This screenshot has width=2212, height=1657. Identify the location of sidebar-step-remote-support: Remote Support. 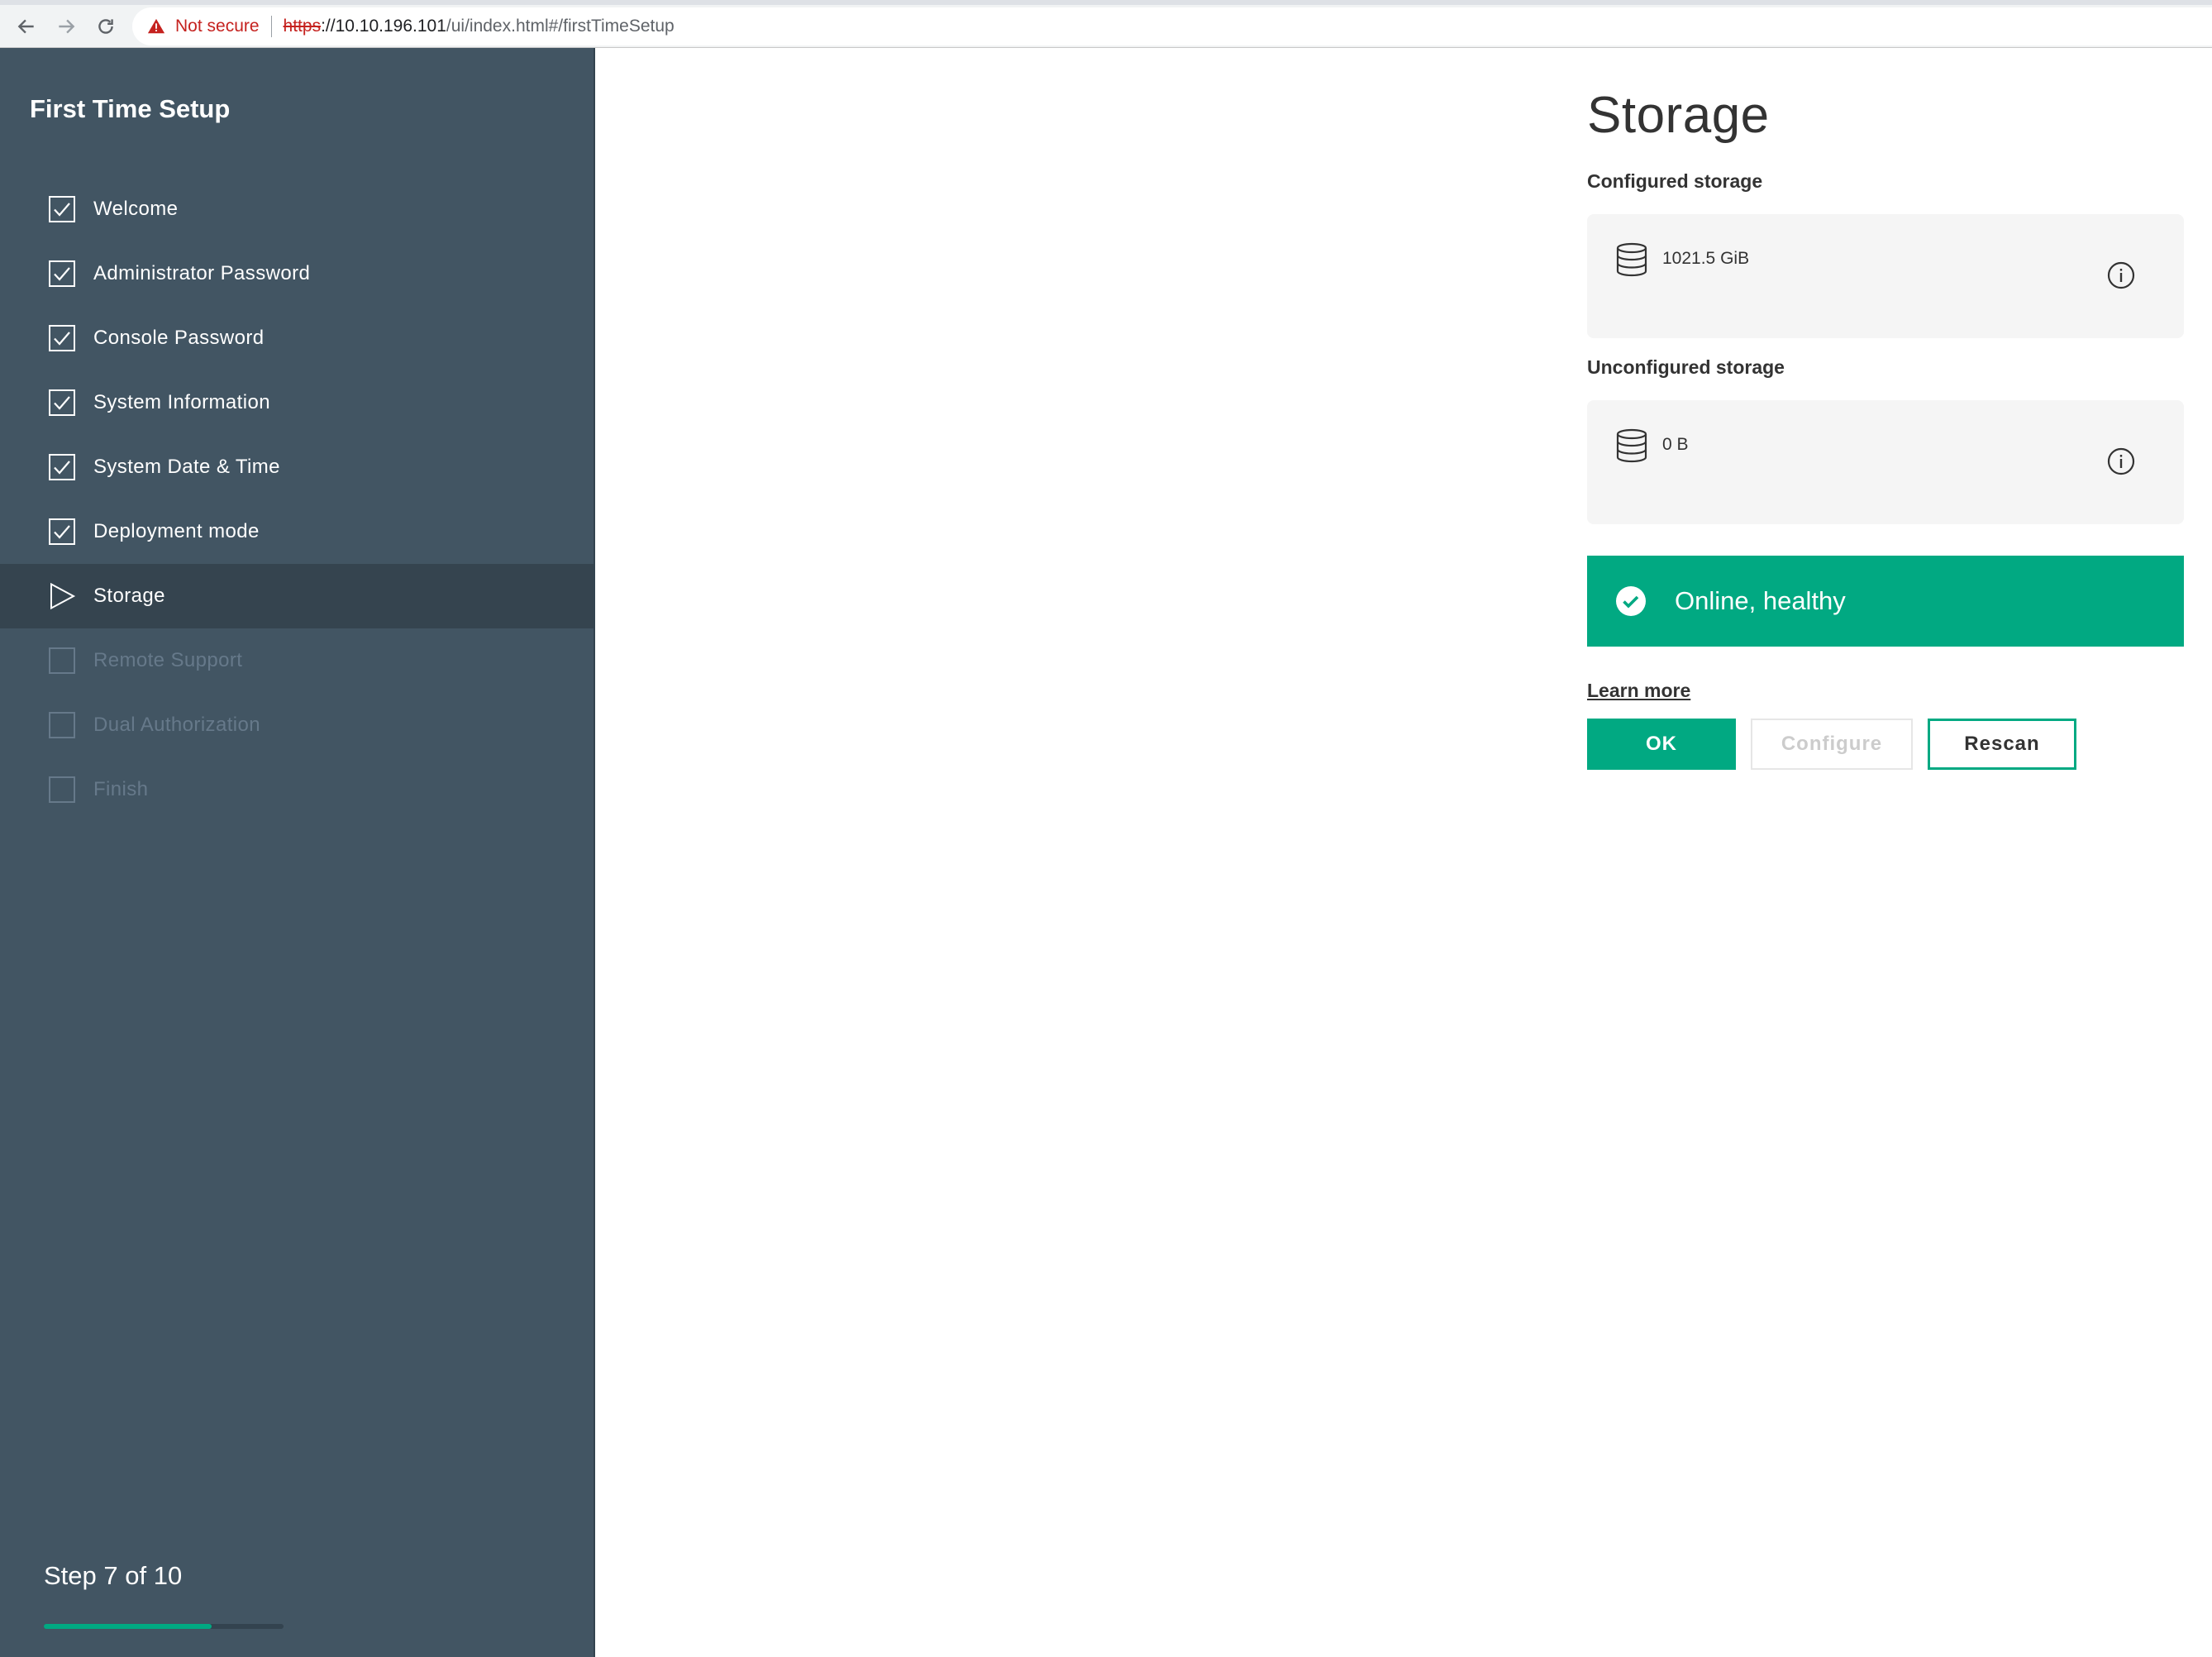
(297, 661).